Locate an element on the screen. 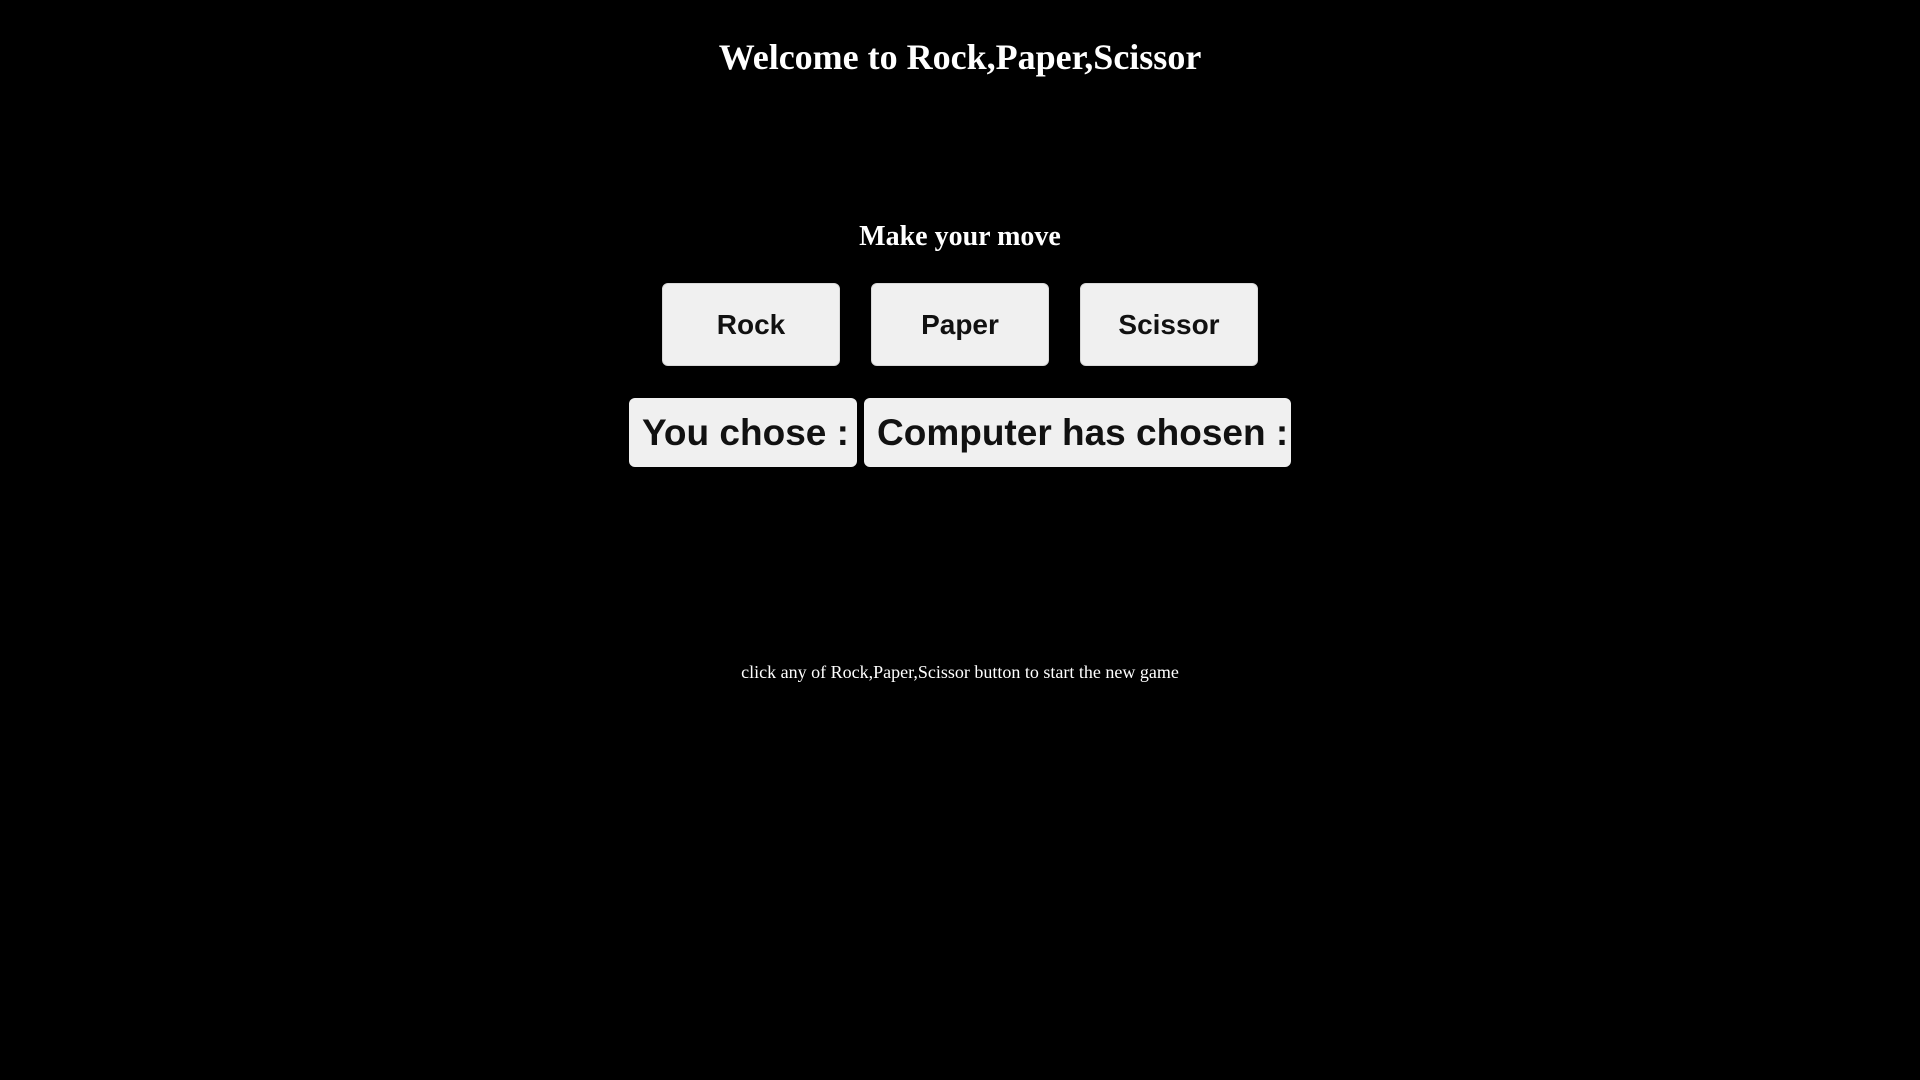  paper-button: Paper is located at coordinates (960, 324).